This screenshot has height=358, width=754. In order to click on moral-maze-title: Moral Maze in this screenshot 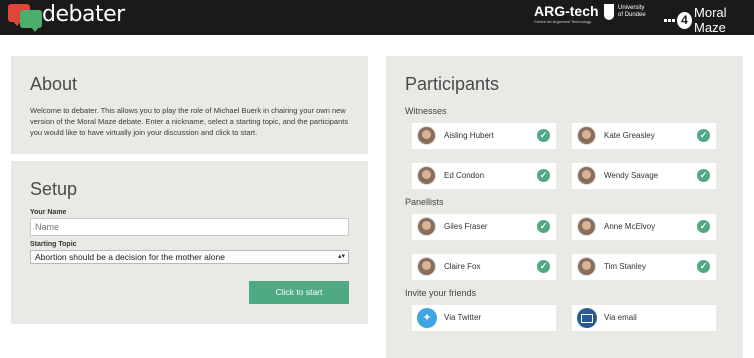, I will do `click(710, 20)`.